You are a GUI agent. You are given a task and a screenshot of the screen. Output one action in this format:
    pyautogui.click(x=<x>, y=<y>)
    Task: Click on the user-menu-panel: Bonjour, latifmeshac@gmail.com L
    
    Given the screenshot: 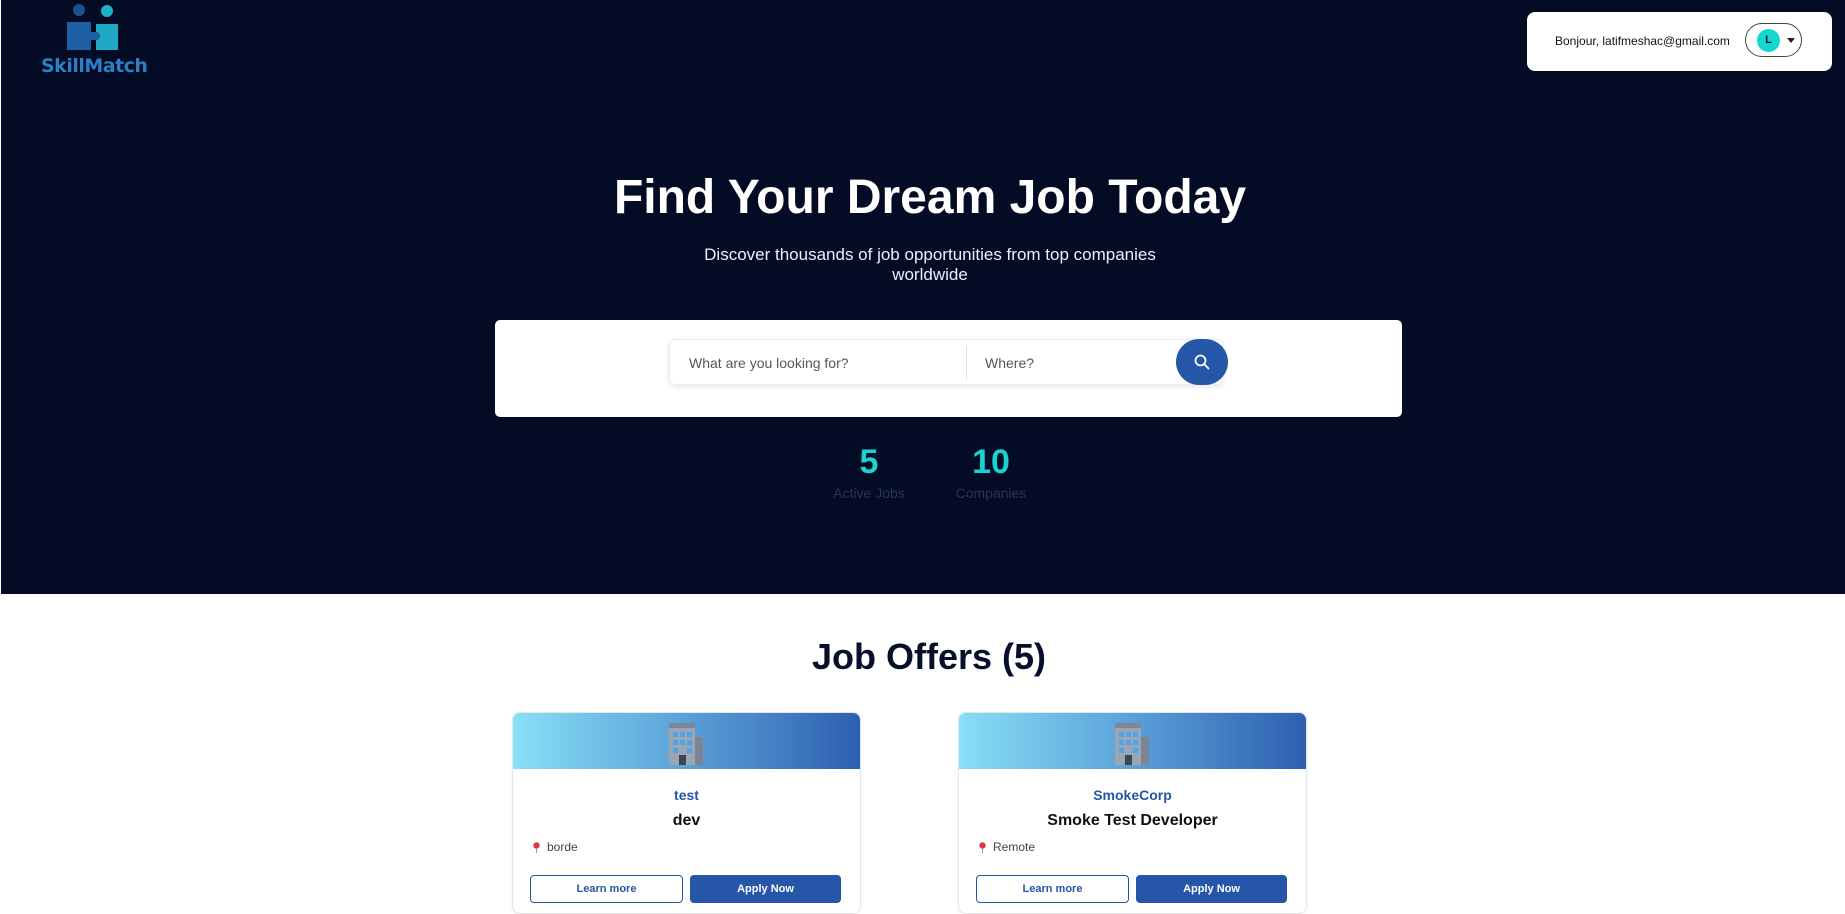 What is the action you would take?
    pyautogui.click(x=1679, y=41)
    